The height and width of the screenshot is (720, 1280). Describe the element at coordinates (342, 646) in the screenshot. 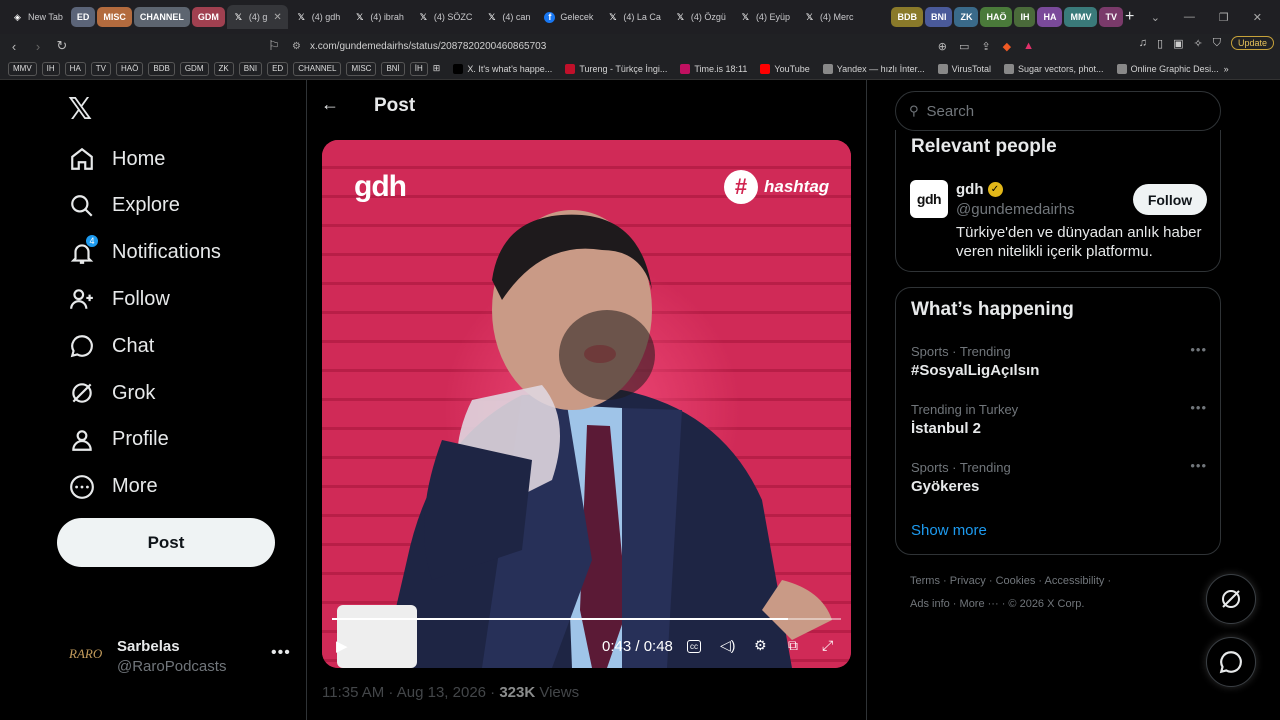

I see `play-icon: ▶` at that location.